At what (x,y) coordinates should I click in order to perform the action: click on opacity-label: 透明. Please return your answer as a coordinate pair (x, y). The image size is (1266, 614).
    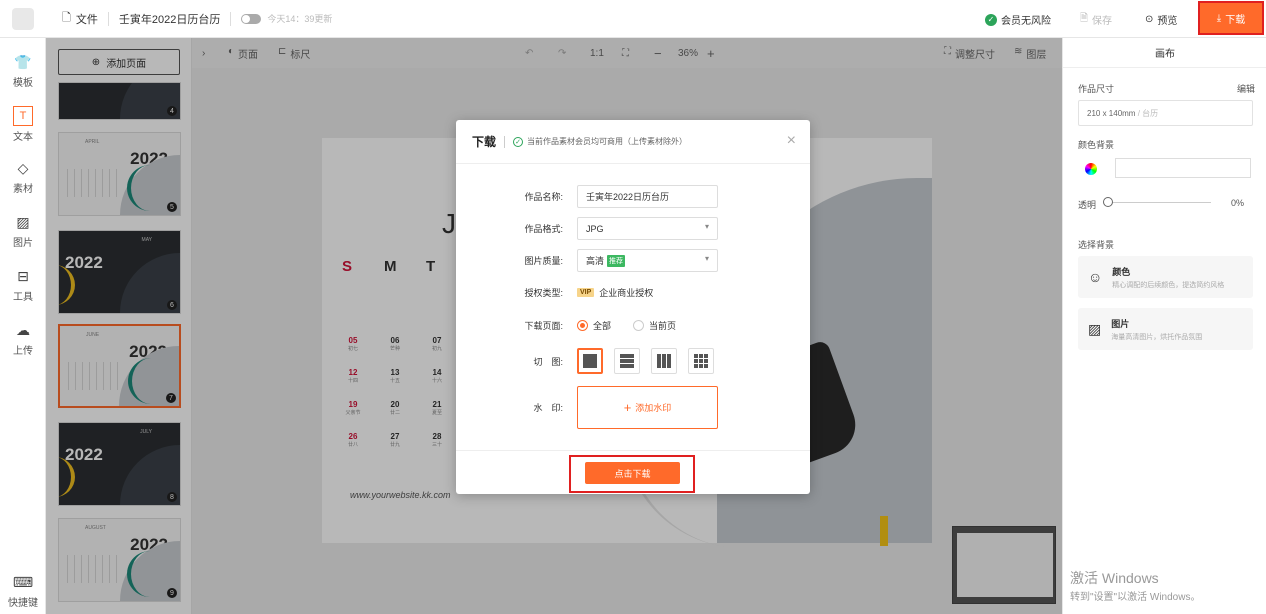
    Looking at the image, I should click on (1087, 205).